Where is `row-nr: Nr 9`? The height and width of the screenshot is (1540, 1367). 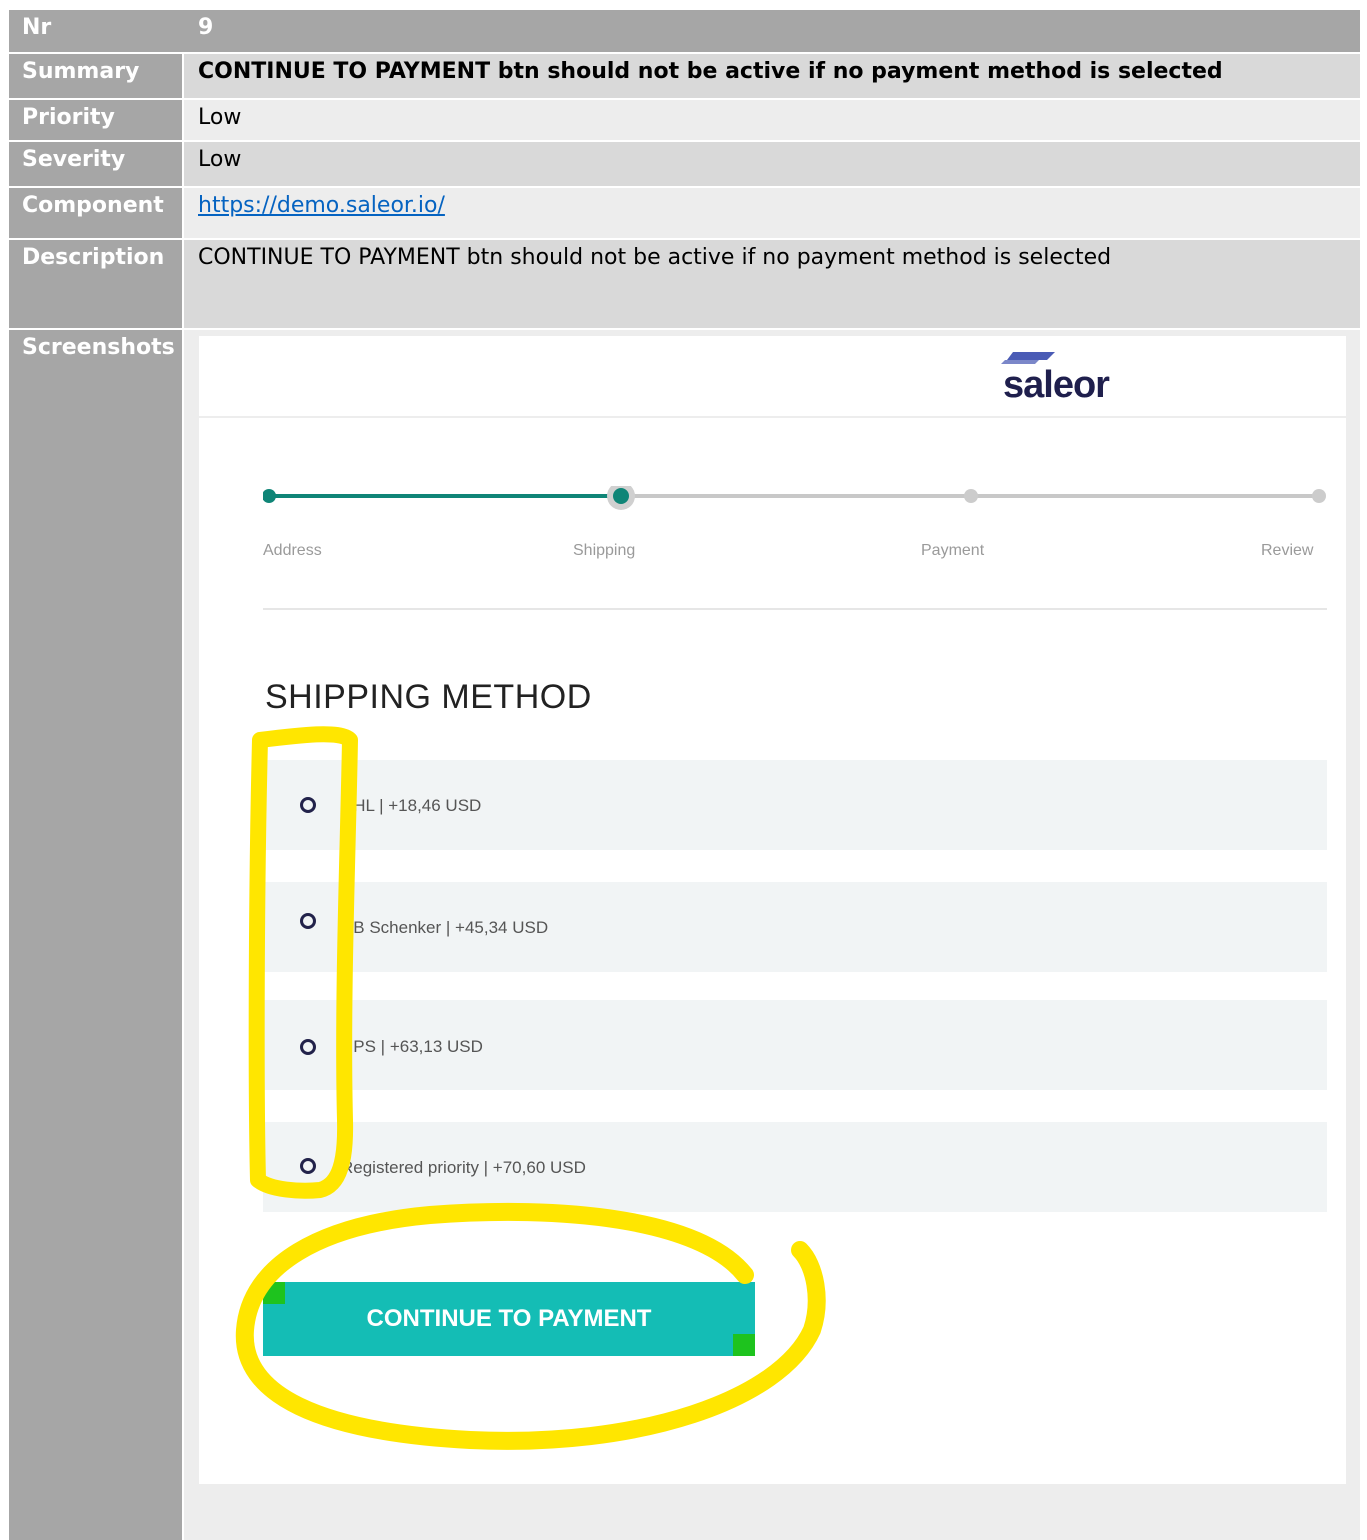 row-nr: Nr 9 is located at coordinates (684, 31).